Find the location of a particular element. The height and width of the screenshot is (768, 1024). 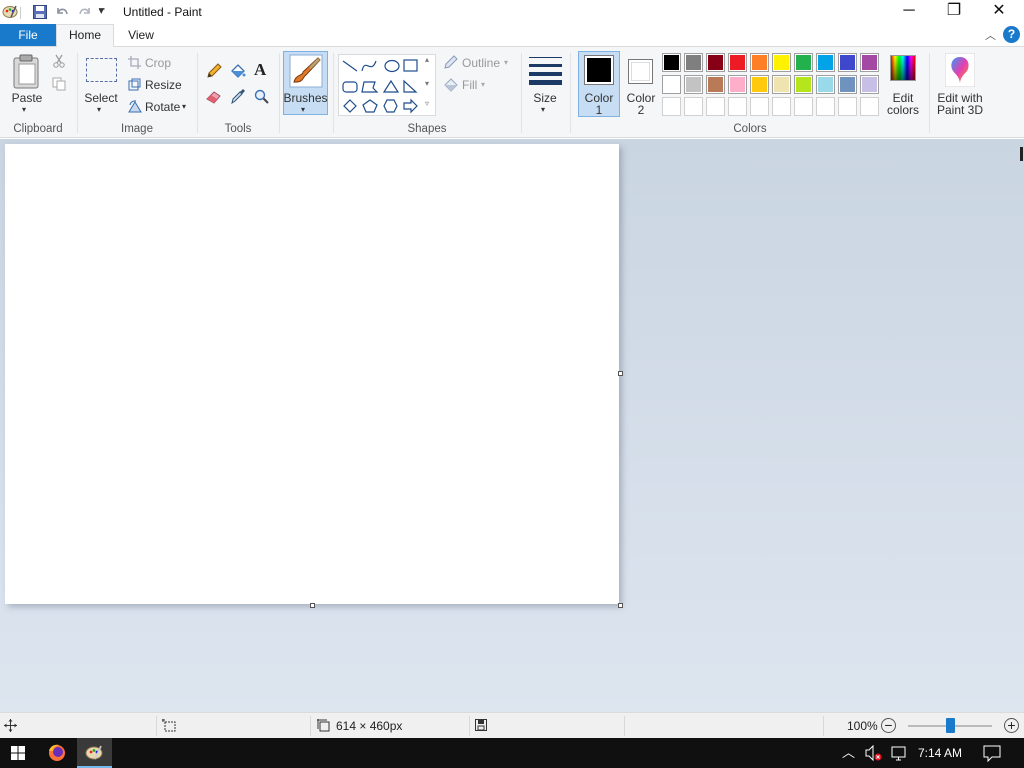

edit-colors-icon is located at coordinates (903, 68).